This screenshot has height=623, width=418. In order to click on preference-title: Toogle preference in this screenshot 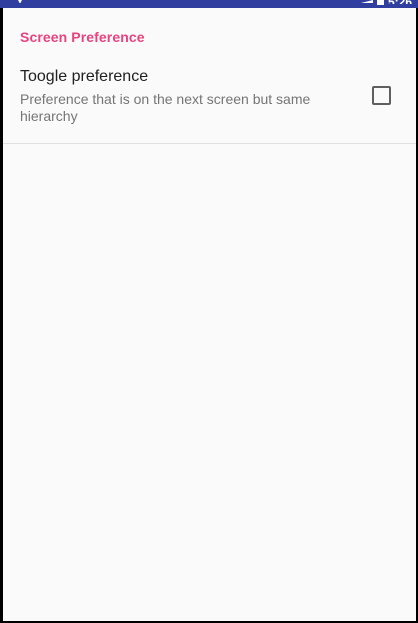, I will do `click(84, 76)`.